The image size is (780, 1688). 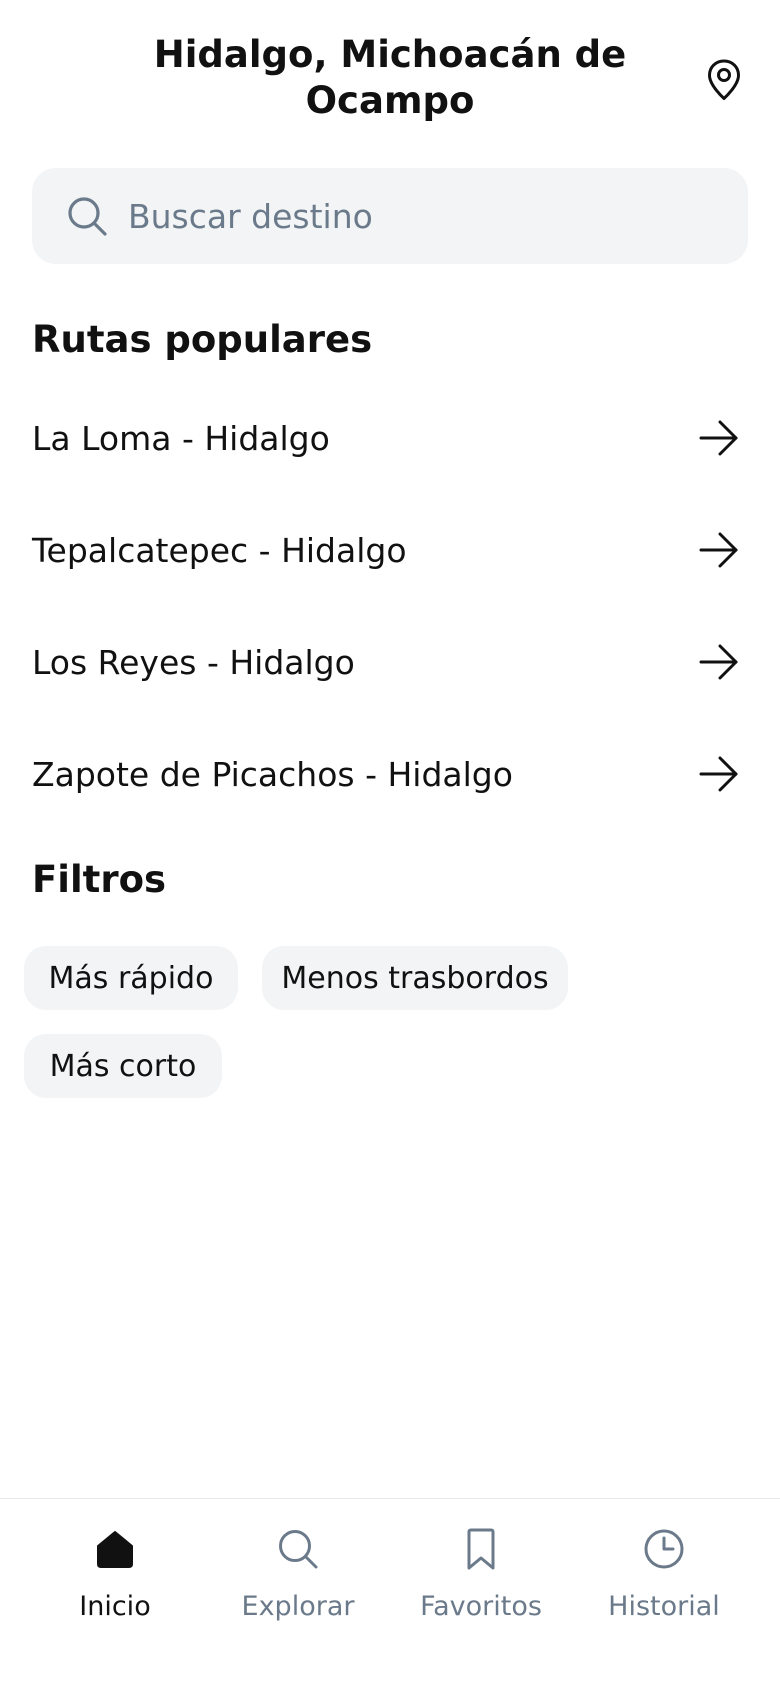 I want to click on routes-section-title: Rutas populares, so click(x=202, y=339).